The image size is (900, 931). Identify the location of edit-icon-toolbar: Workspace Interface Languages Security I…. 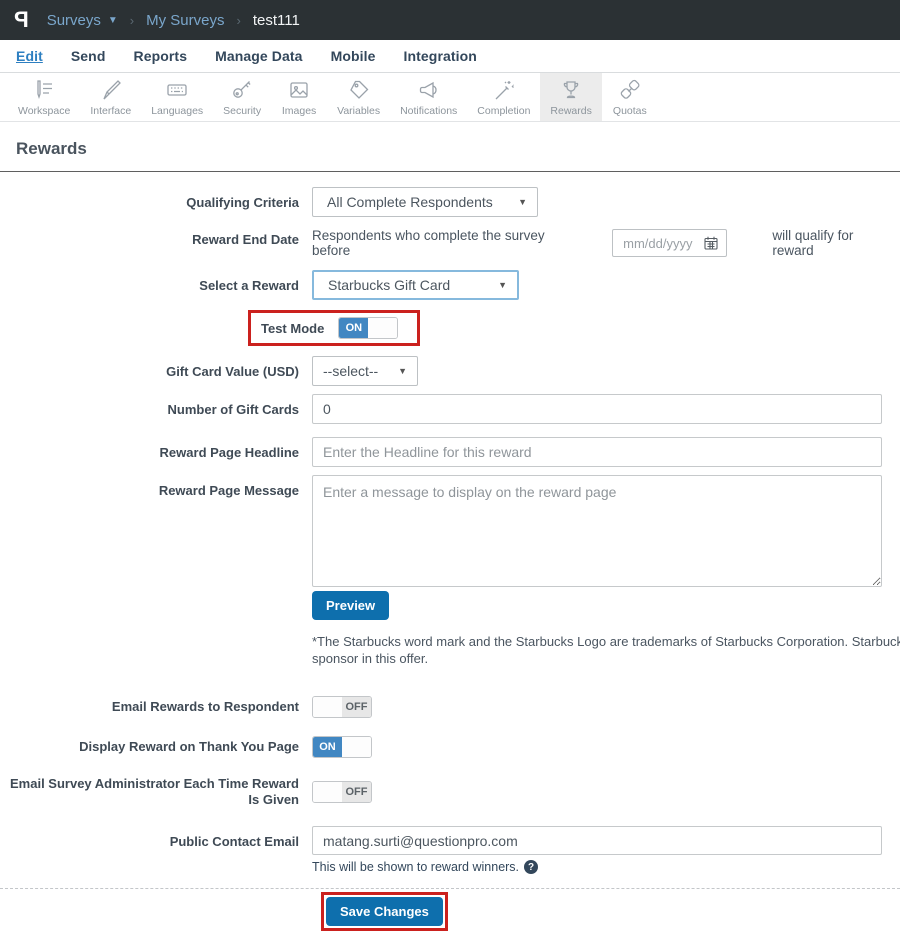
(450, 97).